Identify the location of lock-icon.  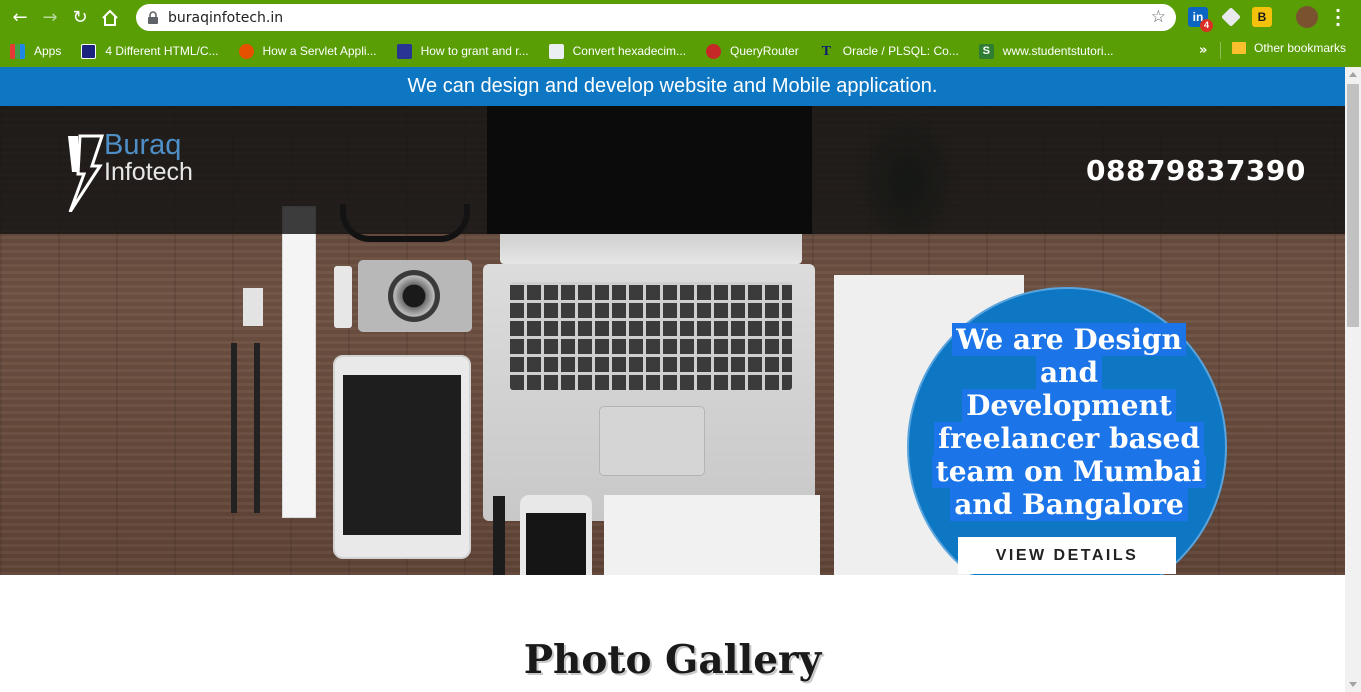
(153, 17).